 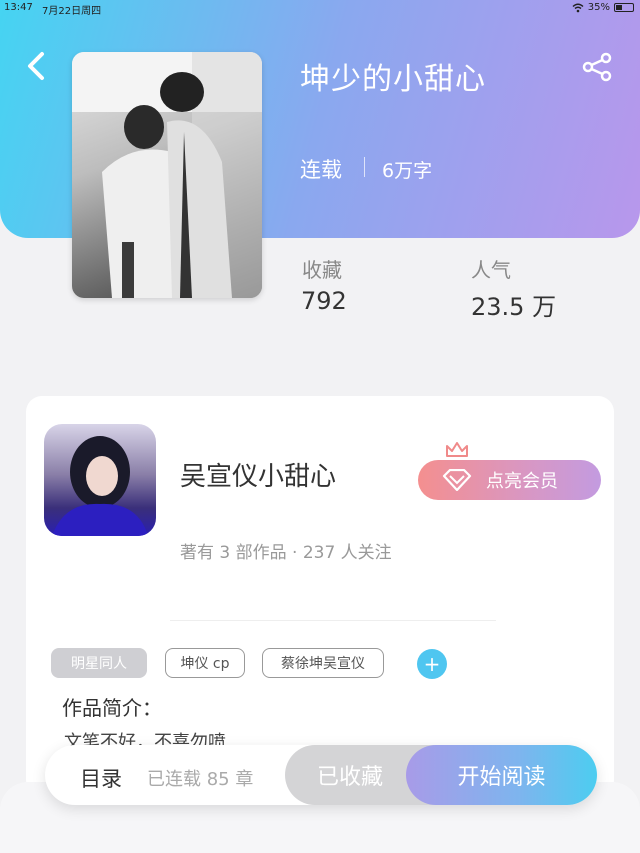 I want to click on cover-art, so click(x=167, y=175).